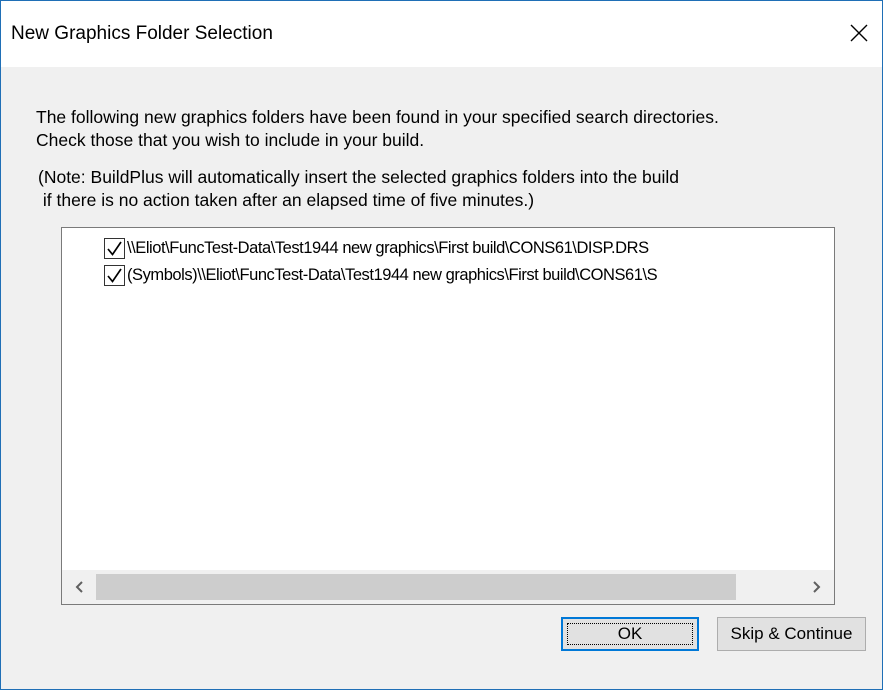  What do you see at coordinates (416, 587) in the screenshot?
I see `scrollbar-thumb` at bounding box center [416, 587].